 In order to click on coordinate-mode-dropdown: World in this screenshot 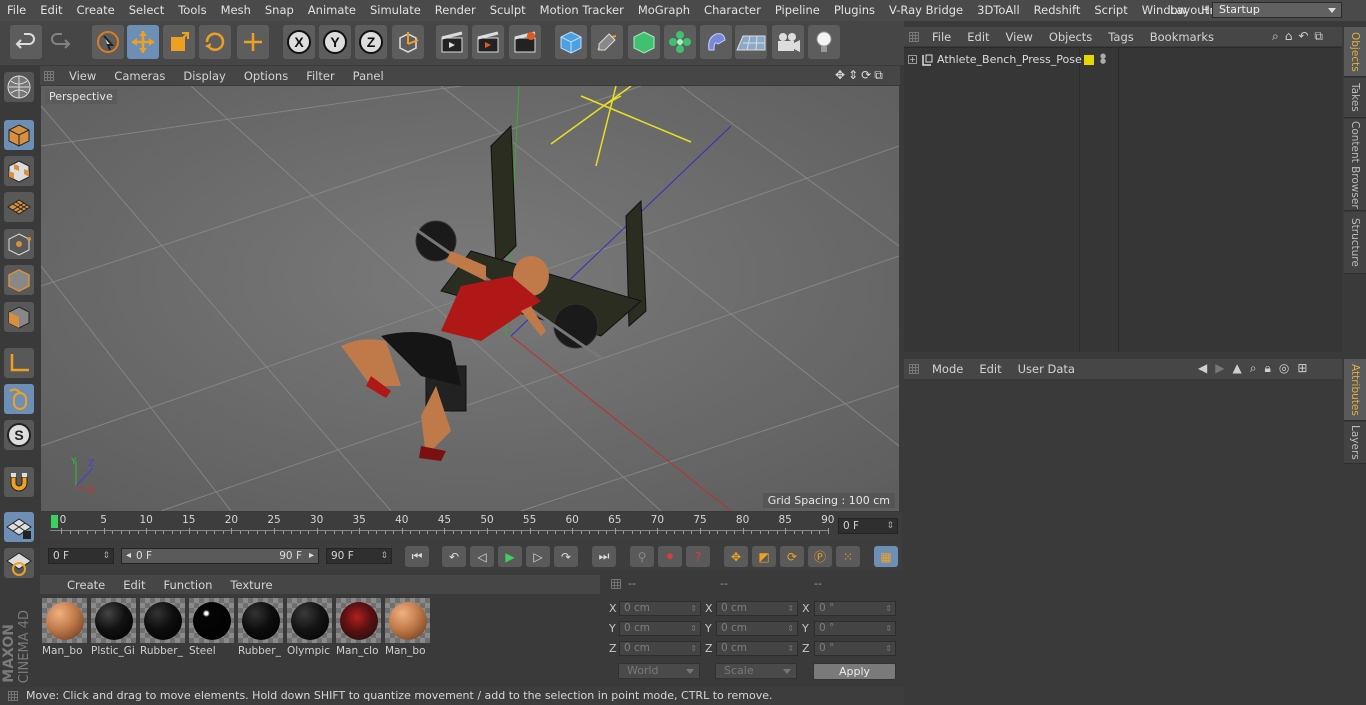, I will do `click(659, 671)`.